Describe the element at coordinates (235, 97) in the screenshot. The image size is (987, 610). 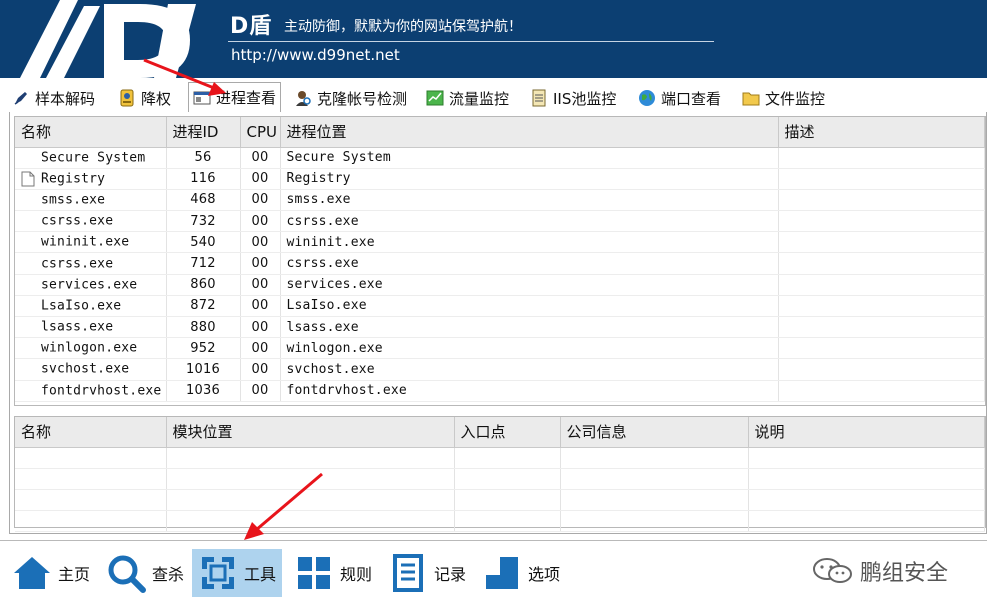
I see `tab-process-view: 进程查看` at that location.